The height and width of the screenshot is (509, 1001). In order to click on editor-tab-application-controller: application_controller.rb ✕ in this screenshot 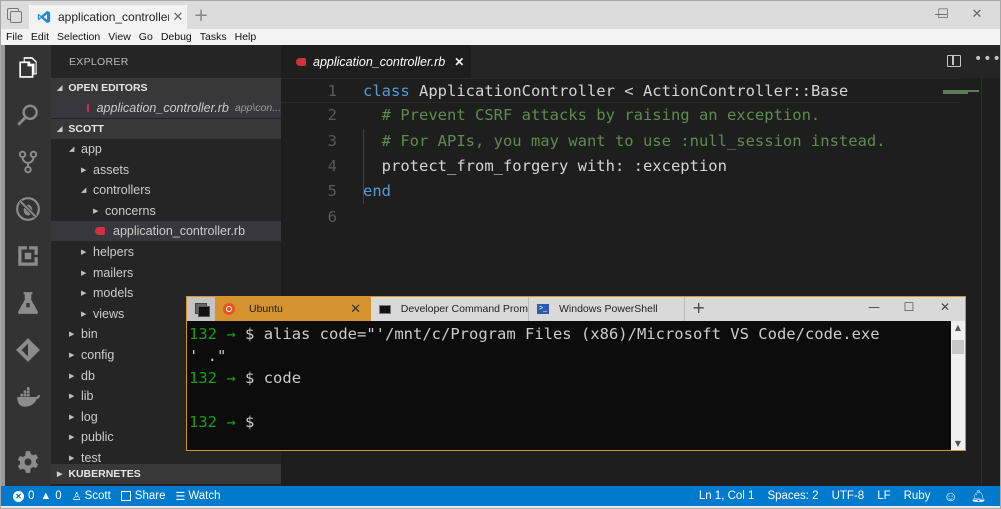, I will do `click(376, 61)`.